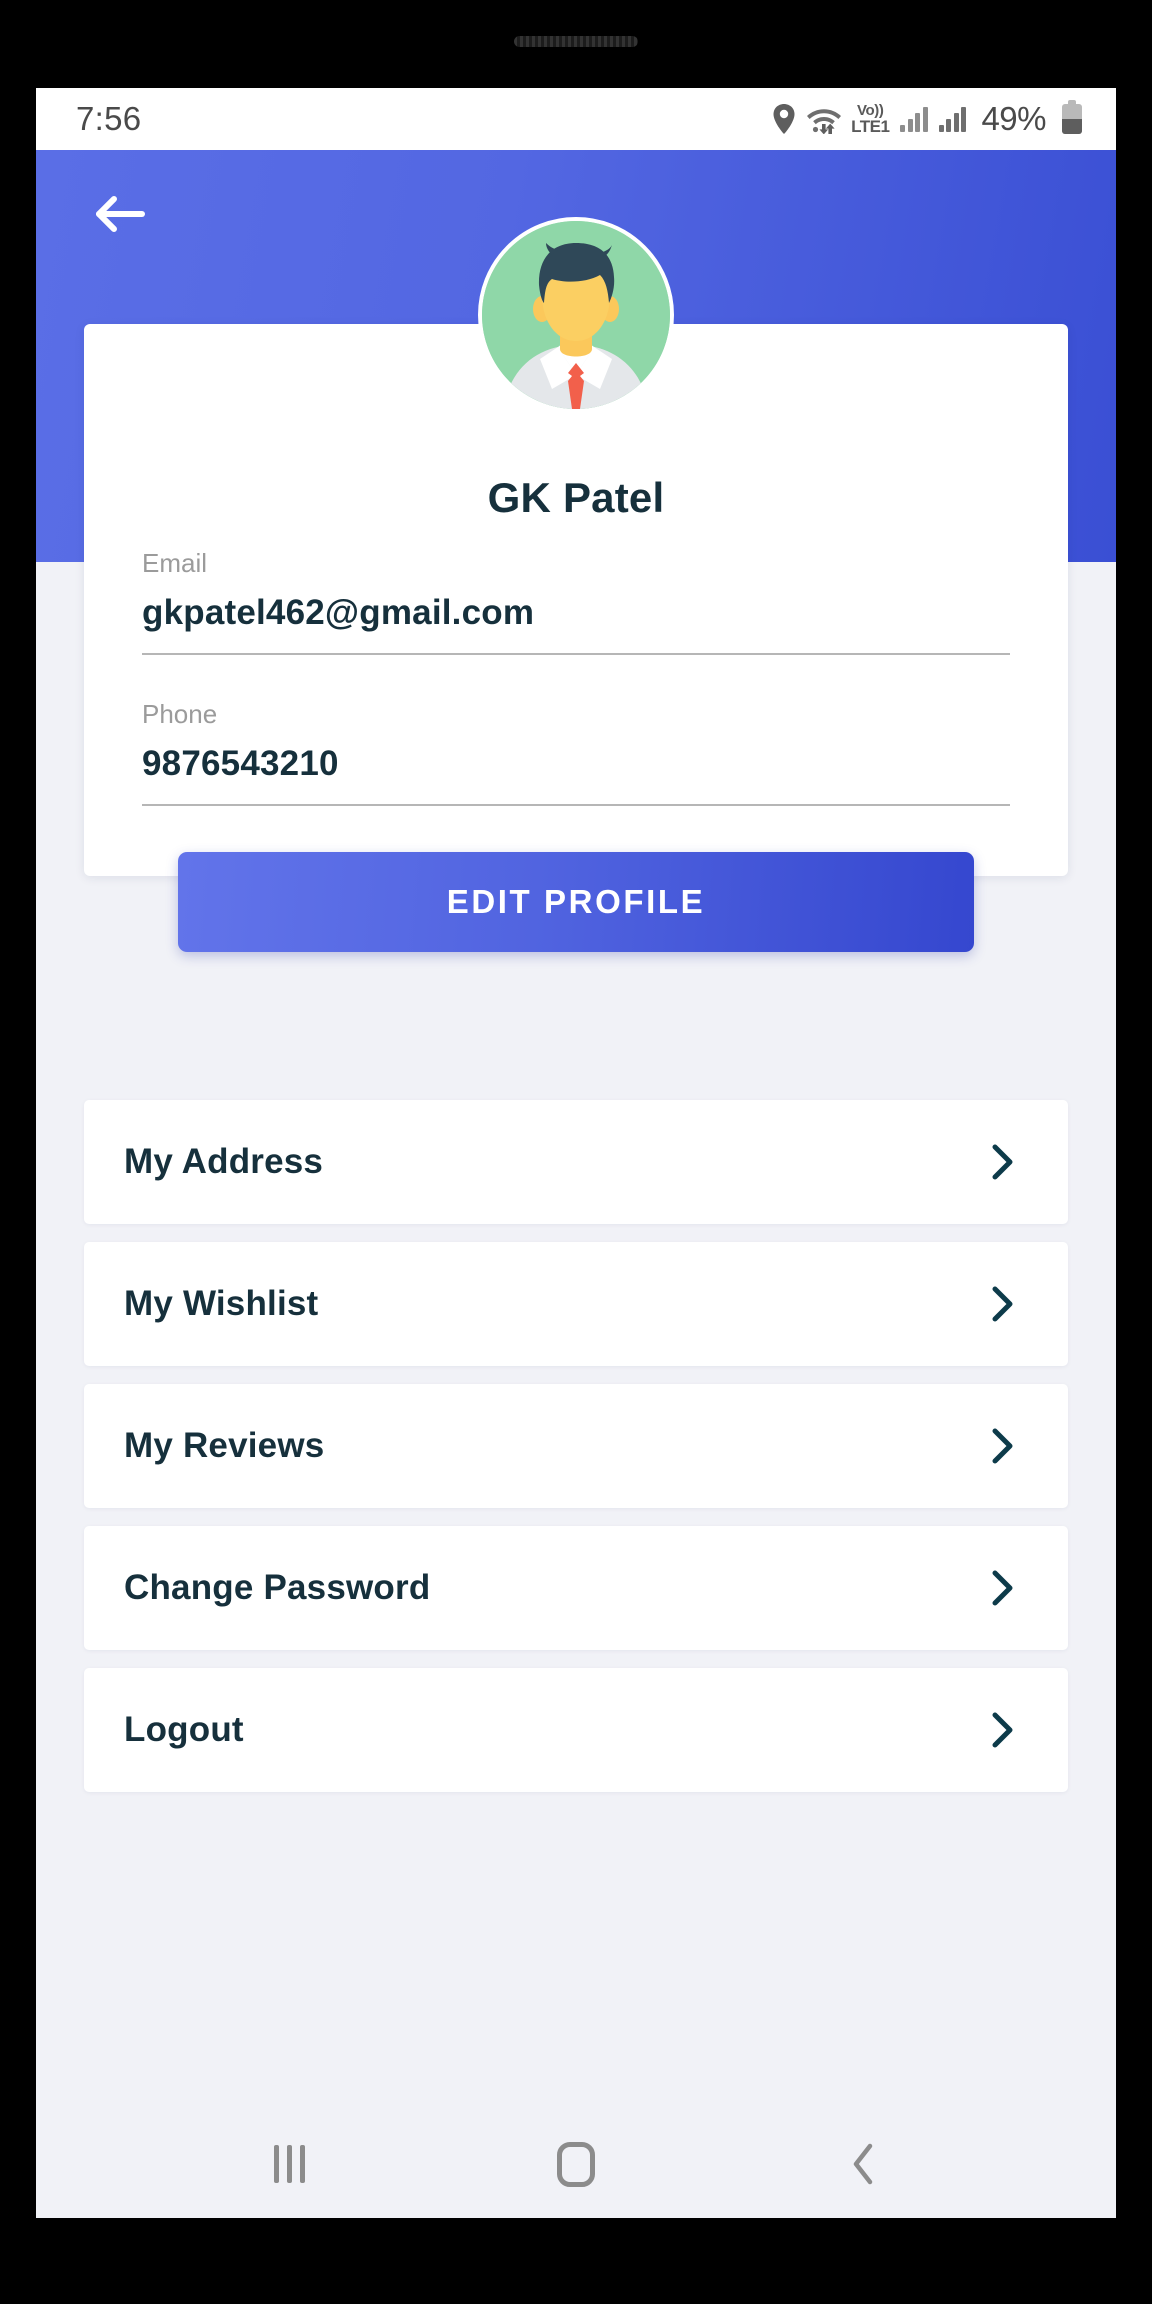 The image size is (1152, 2304). Describe the element at coordinates (121, 214) in the screenshot. I see `back-arrow-icon` at that location.